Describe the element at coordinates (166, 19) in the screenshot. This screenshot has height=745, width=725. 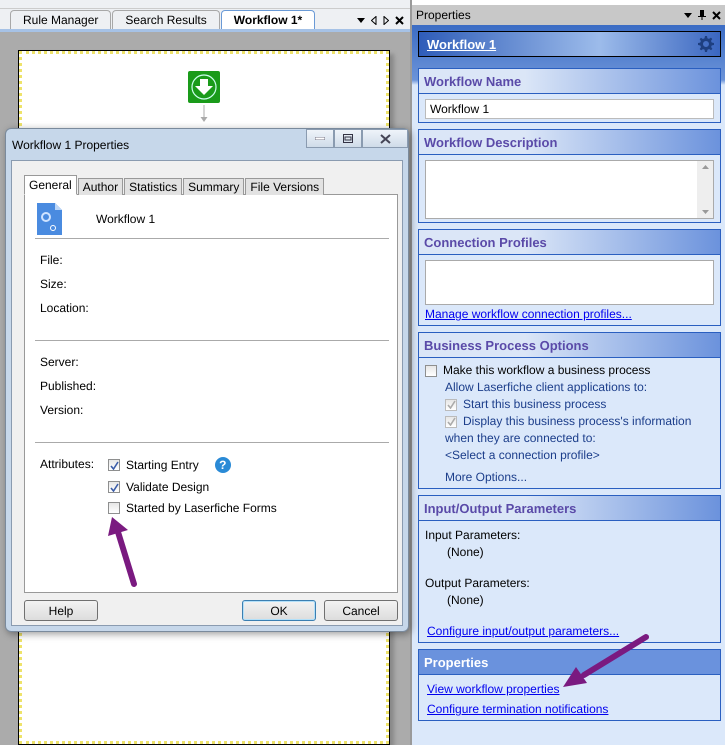
I see `document-tab: Search Results` at that location.